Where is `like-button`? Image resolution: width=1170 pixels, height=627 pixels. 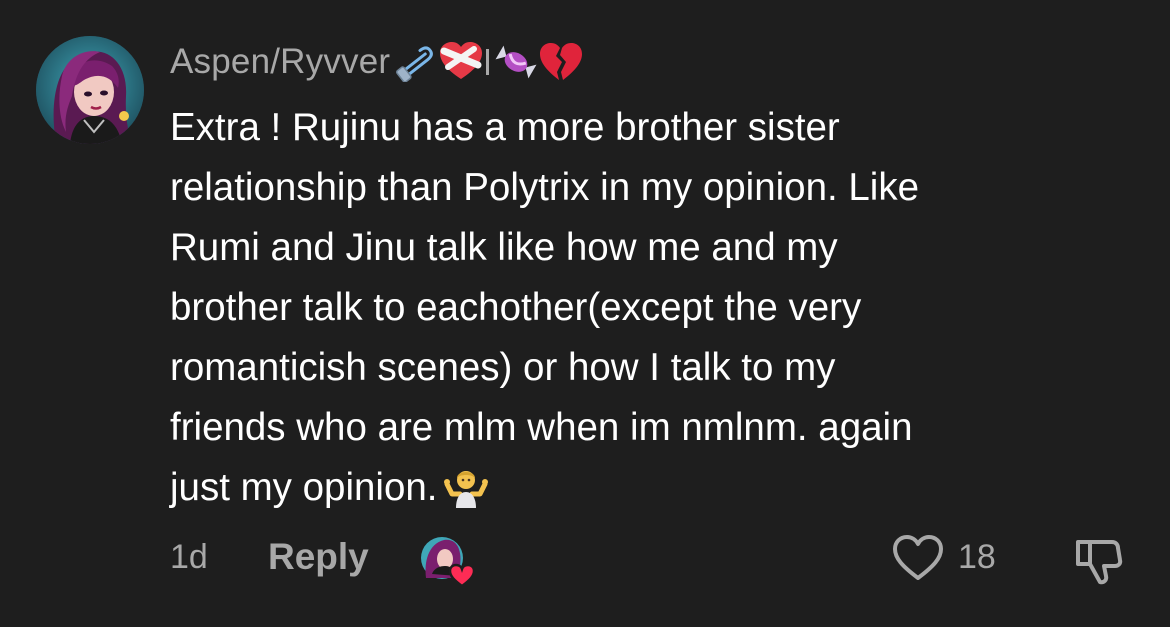
like-button is located at coordinates (918, 558).